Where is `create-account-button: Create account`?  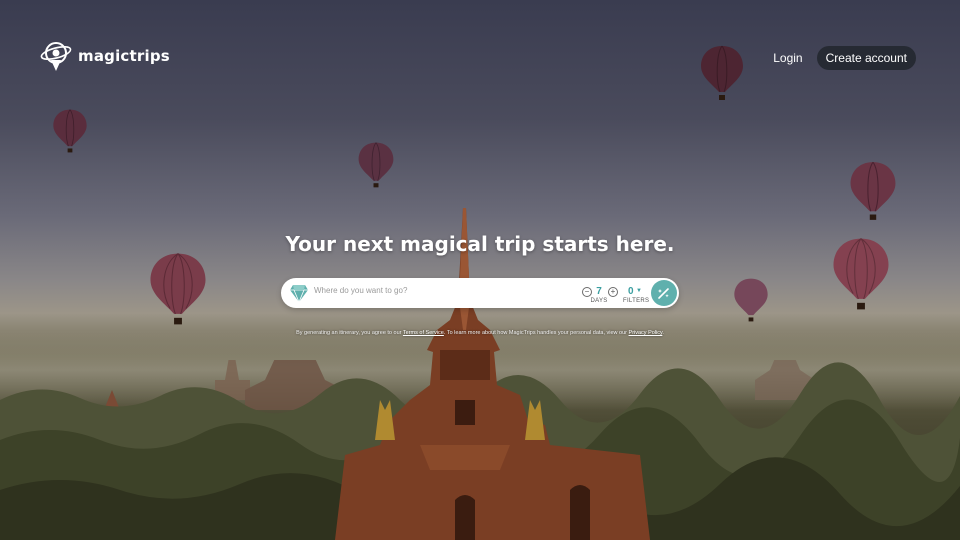 create-account-button: Create account is located at coordinates (866, 58).